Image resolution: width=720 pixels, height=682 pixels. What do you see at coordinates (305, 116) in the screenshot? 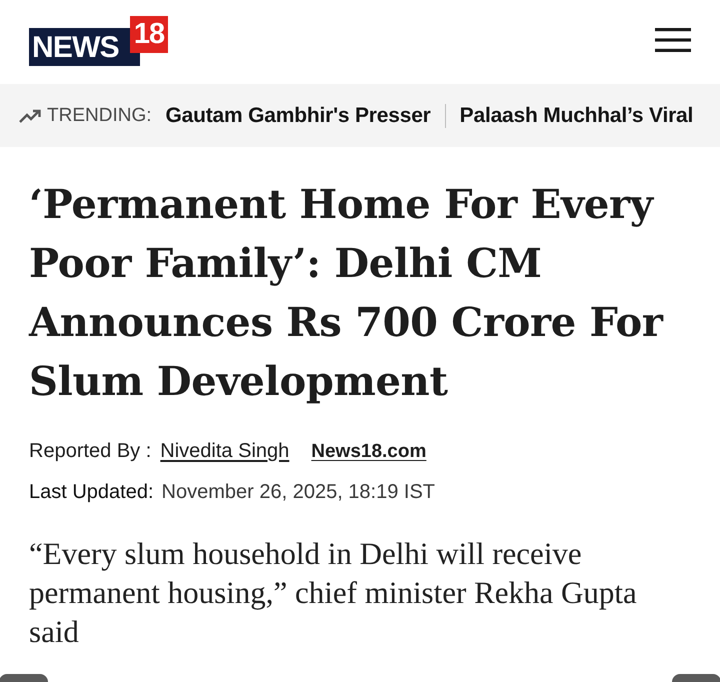
I see `trending-link: Gautam Gambhir's Presser` at bounding box center [305, 116].